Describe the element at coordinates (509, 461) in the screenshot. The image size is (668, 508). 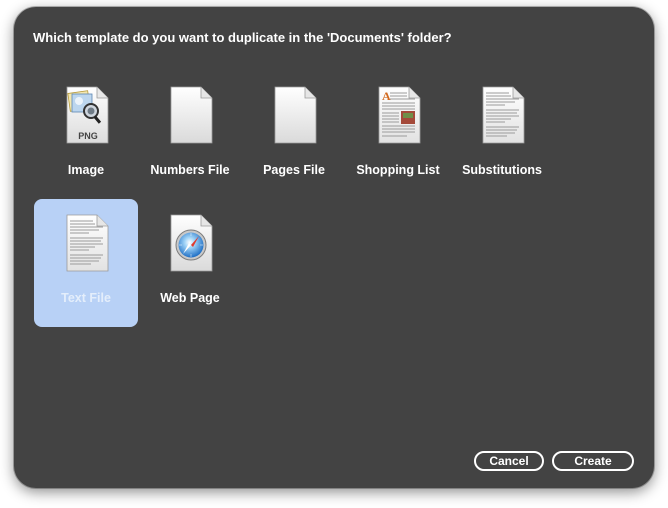
I see `cancel-button: Cancel` at that location.